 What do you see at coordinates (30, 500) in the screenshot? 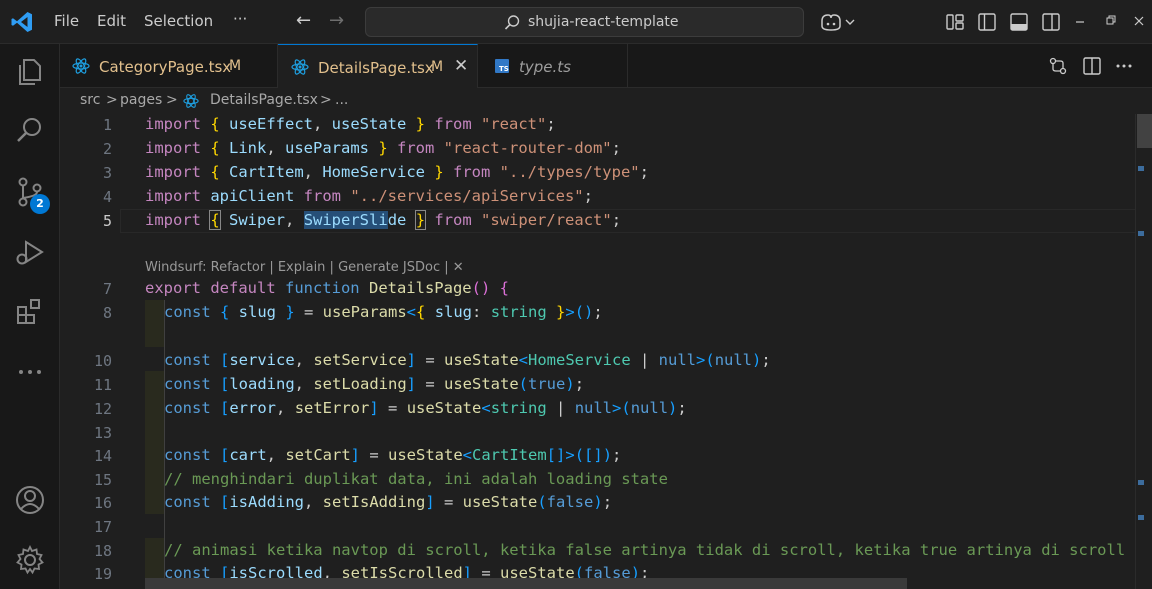
I see `accounts-icon` at bounding box center [30, 500].